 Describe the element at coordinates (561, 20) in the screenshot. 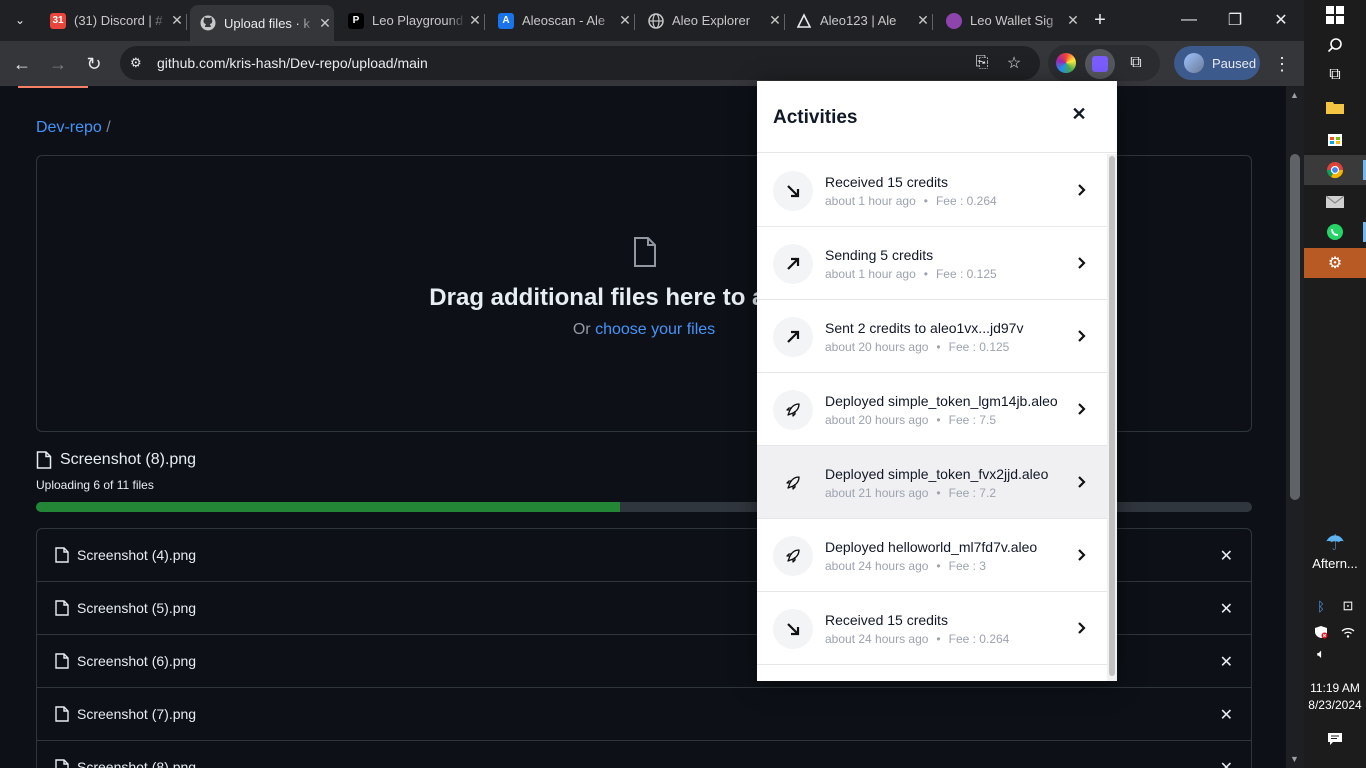

I see `tab-aleoscan: A Aleoscan - Ale ✕` at that location.